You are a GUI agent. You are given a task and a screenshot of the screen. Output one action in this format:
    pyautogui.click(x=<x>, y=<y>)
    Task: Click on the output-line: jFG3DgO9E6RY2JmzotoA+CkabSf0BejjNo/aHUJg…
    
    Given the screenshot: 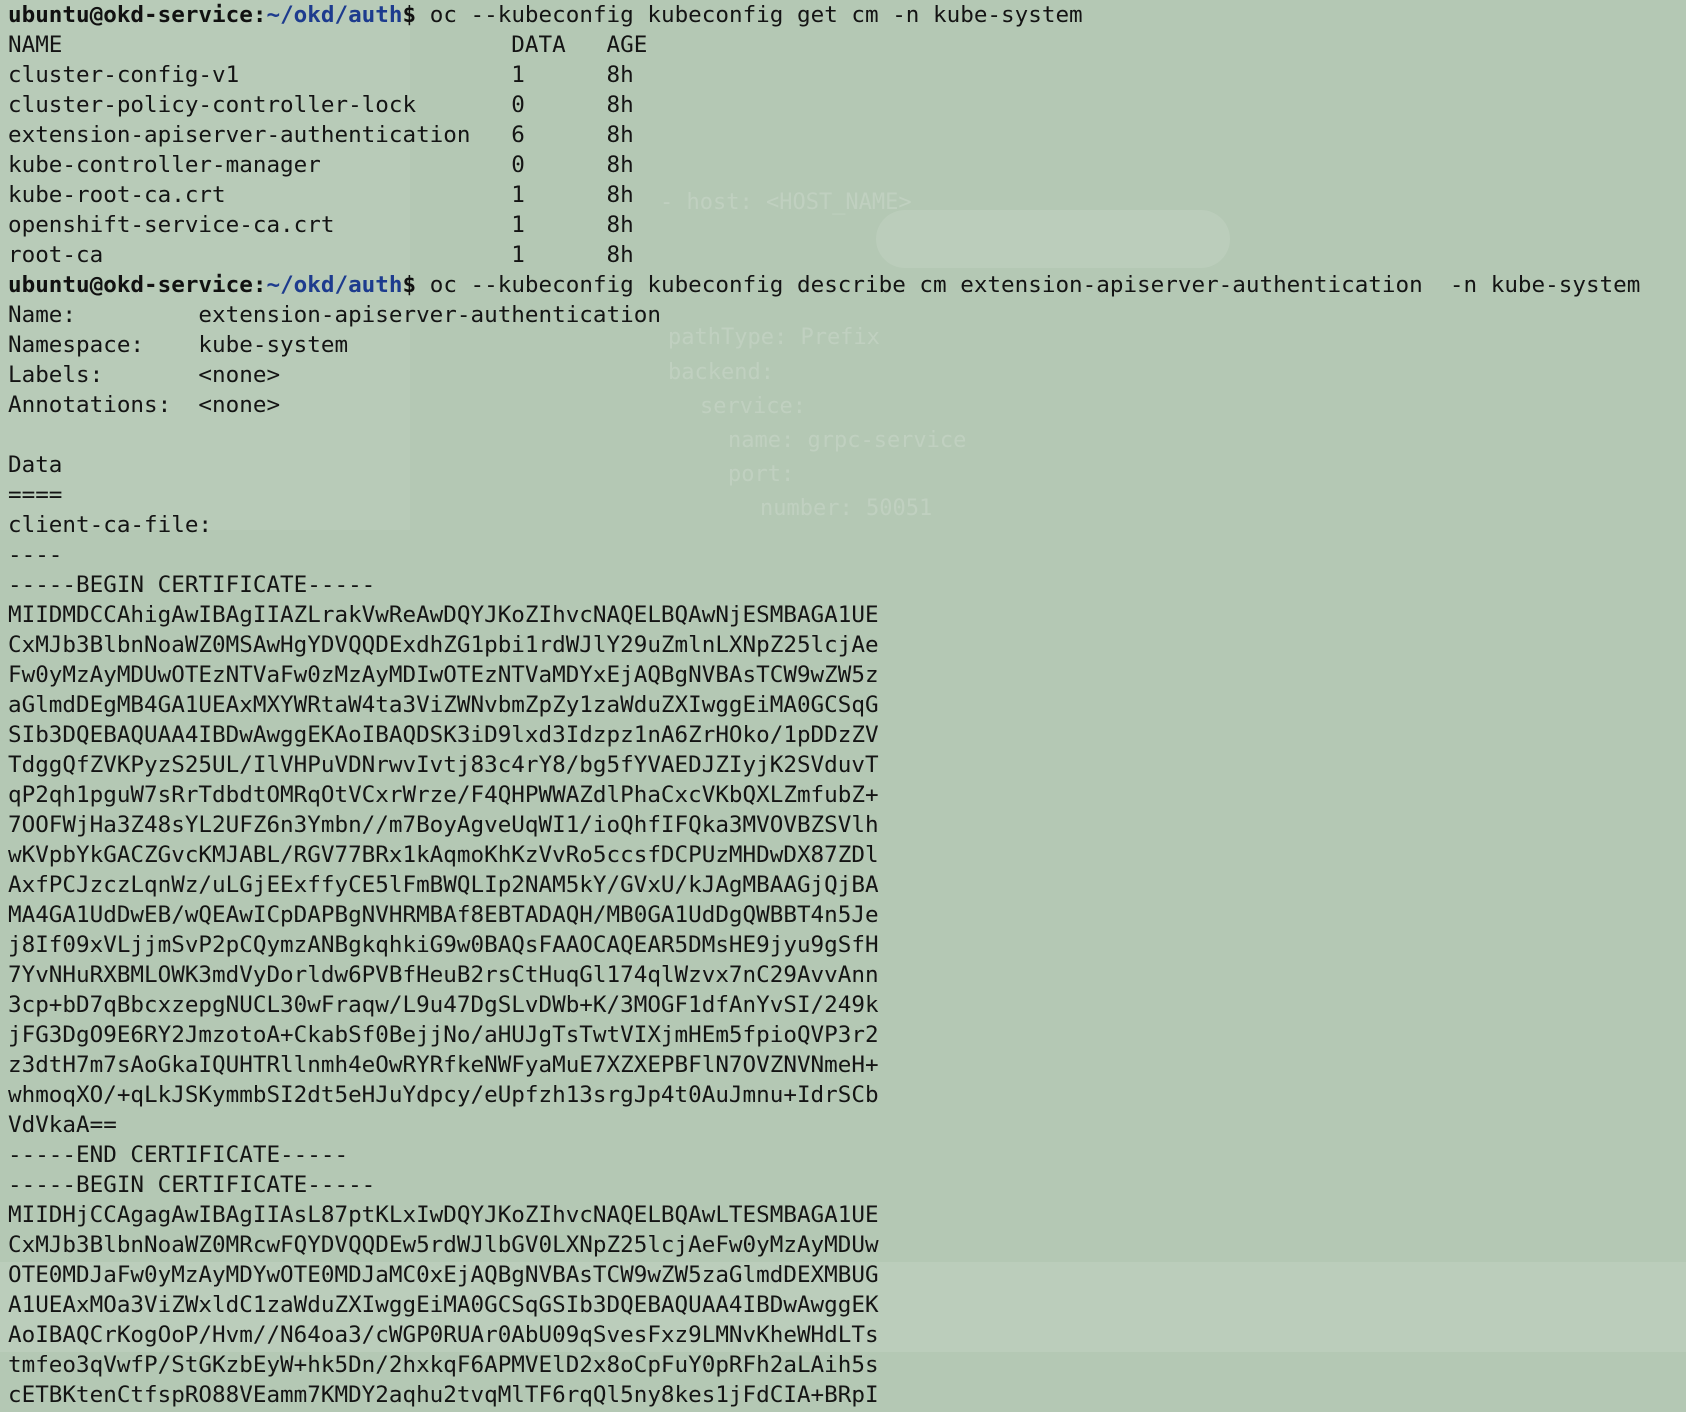 What is the action you would take?
    pyautogui.click(x=443, y=1035)
    